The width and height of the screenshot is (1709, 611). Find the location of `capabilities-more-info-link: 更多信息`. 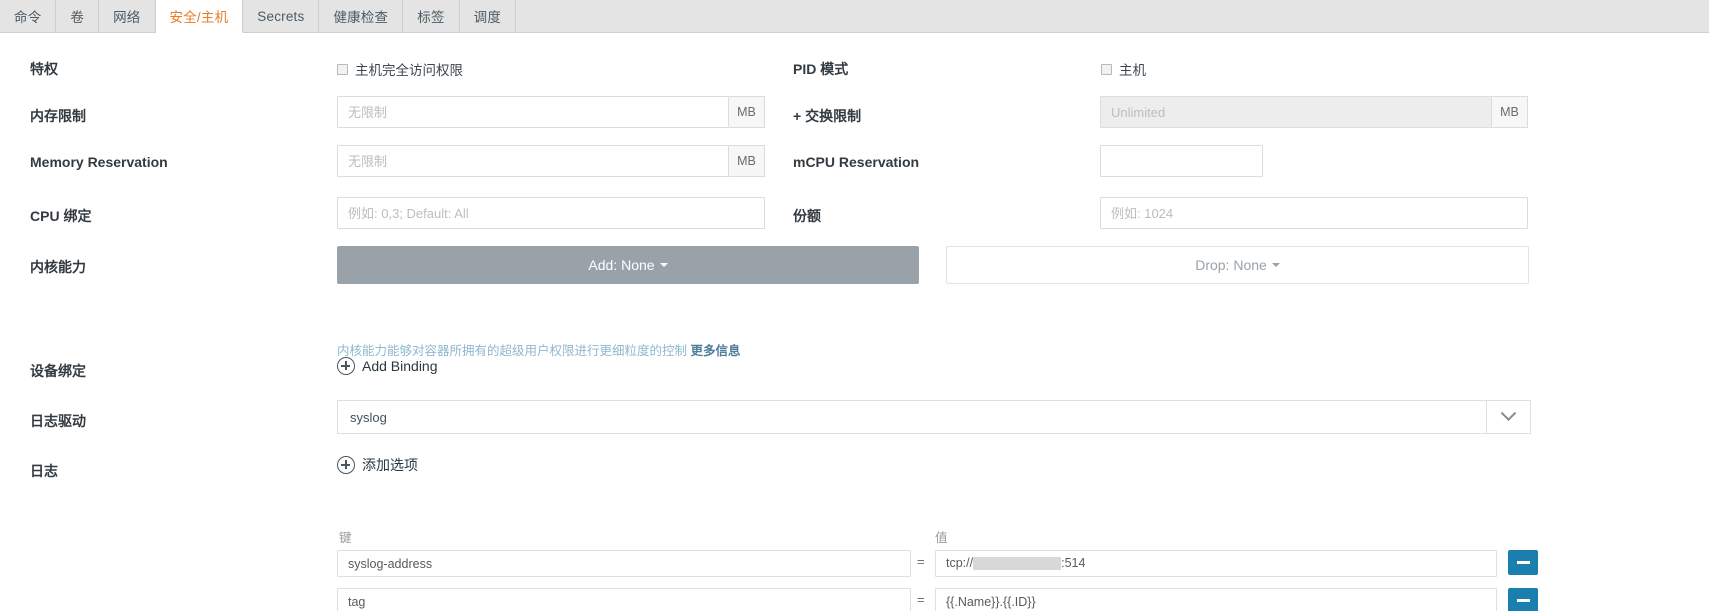

capabilities-more-info-link: 更多信息 is located at coordinates (716, 351).